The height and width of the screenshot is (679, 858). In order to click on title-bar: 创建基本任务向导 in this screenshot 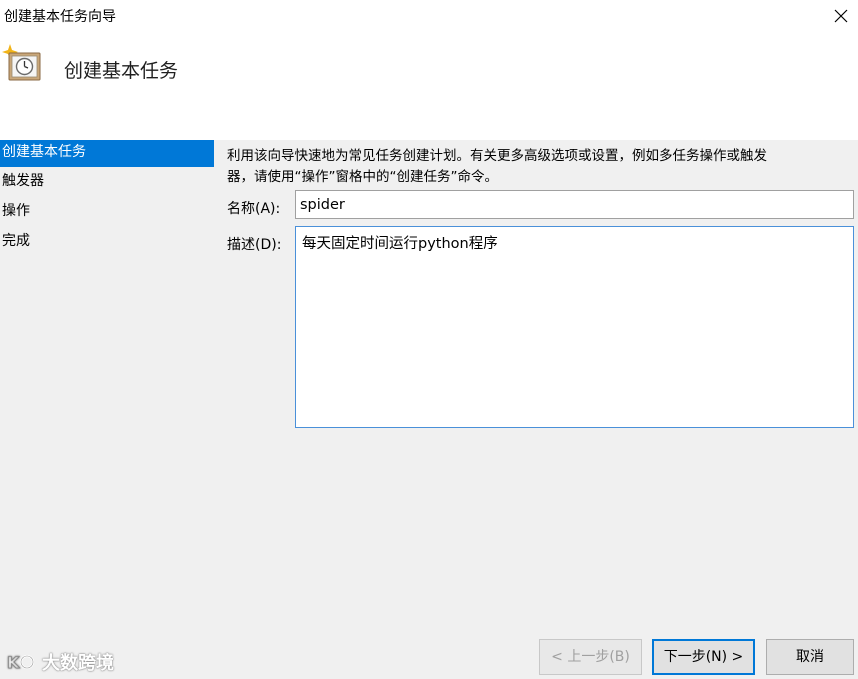, I will do `click(429, 16)`.